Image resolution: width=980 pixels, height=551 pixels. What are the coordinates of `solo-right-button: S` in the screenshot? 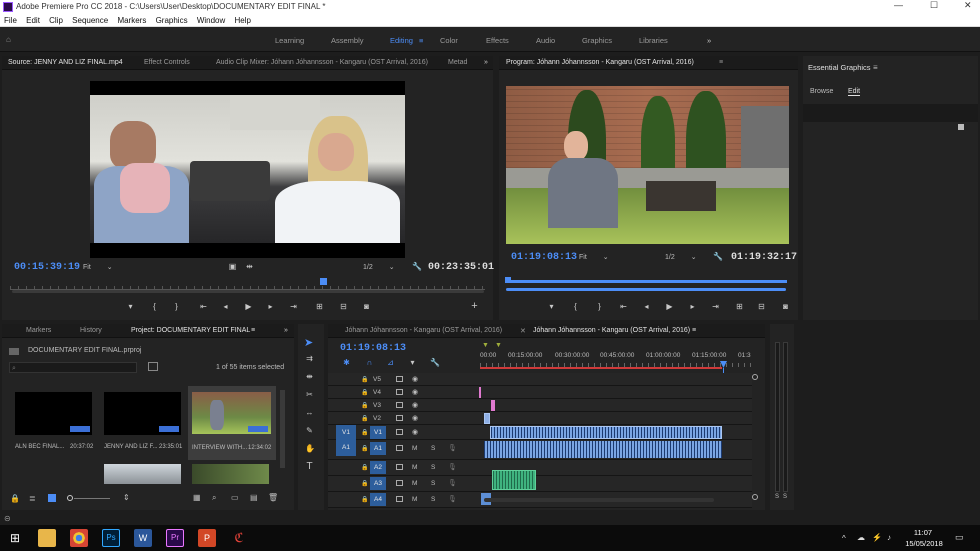 It's located at (785, 497).